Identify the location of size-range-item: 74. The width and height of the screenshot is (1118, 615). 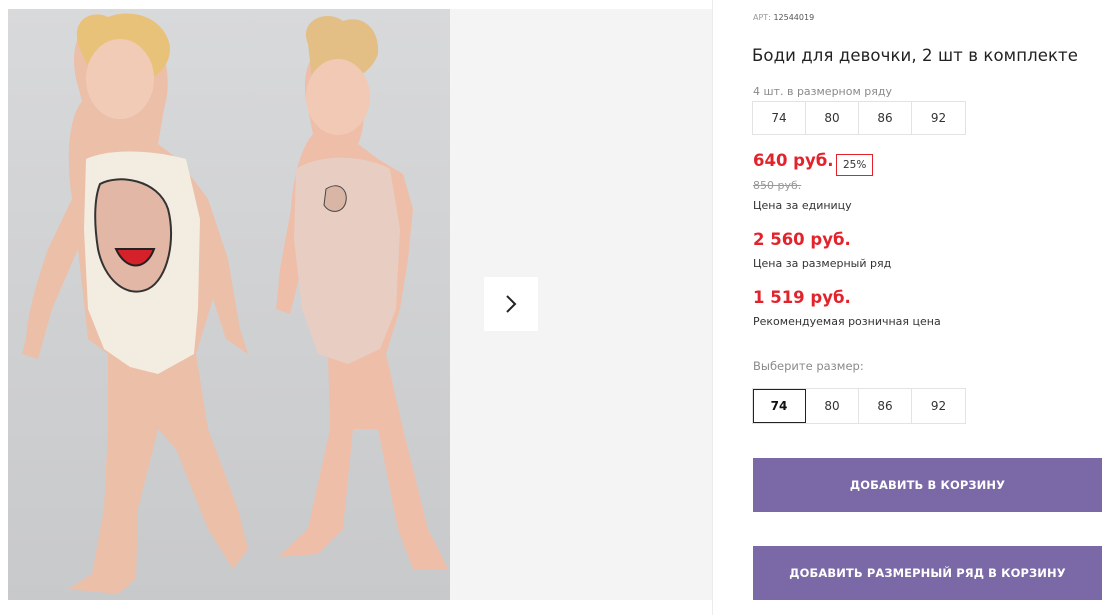
(779, 118).